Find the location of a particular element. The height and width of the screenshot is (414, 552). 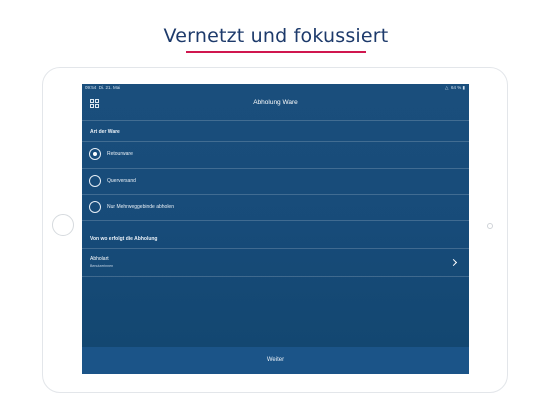

option-mehrweggebinde: Nur Mehrweggebinde abholen is located at coordinates (275, 207).